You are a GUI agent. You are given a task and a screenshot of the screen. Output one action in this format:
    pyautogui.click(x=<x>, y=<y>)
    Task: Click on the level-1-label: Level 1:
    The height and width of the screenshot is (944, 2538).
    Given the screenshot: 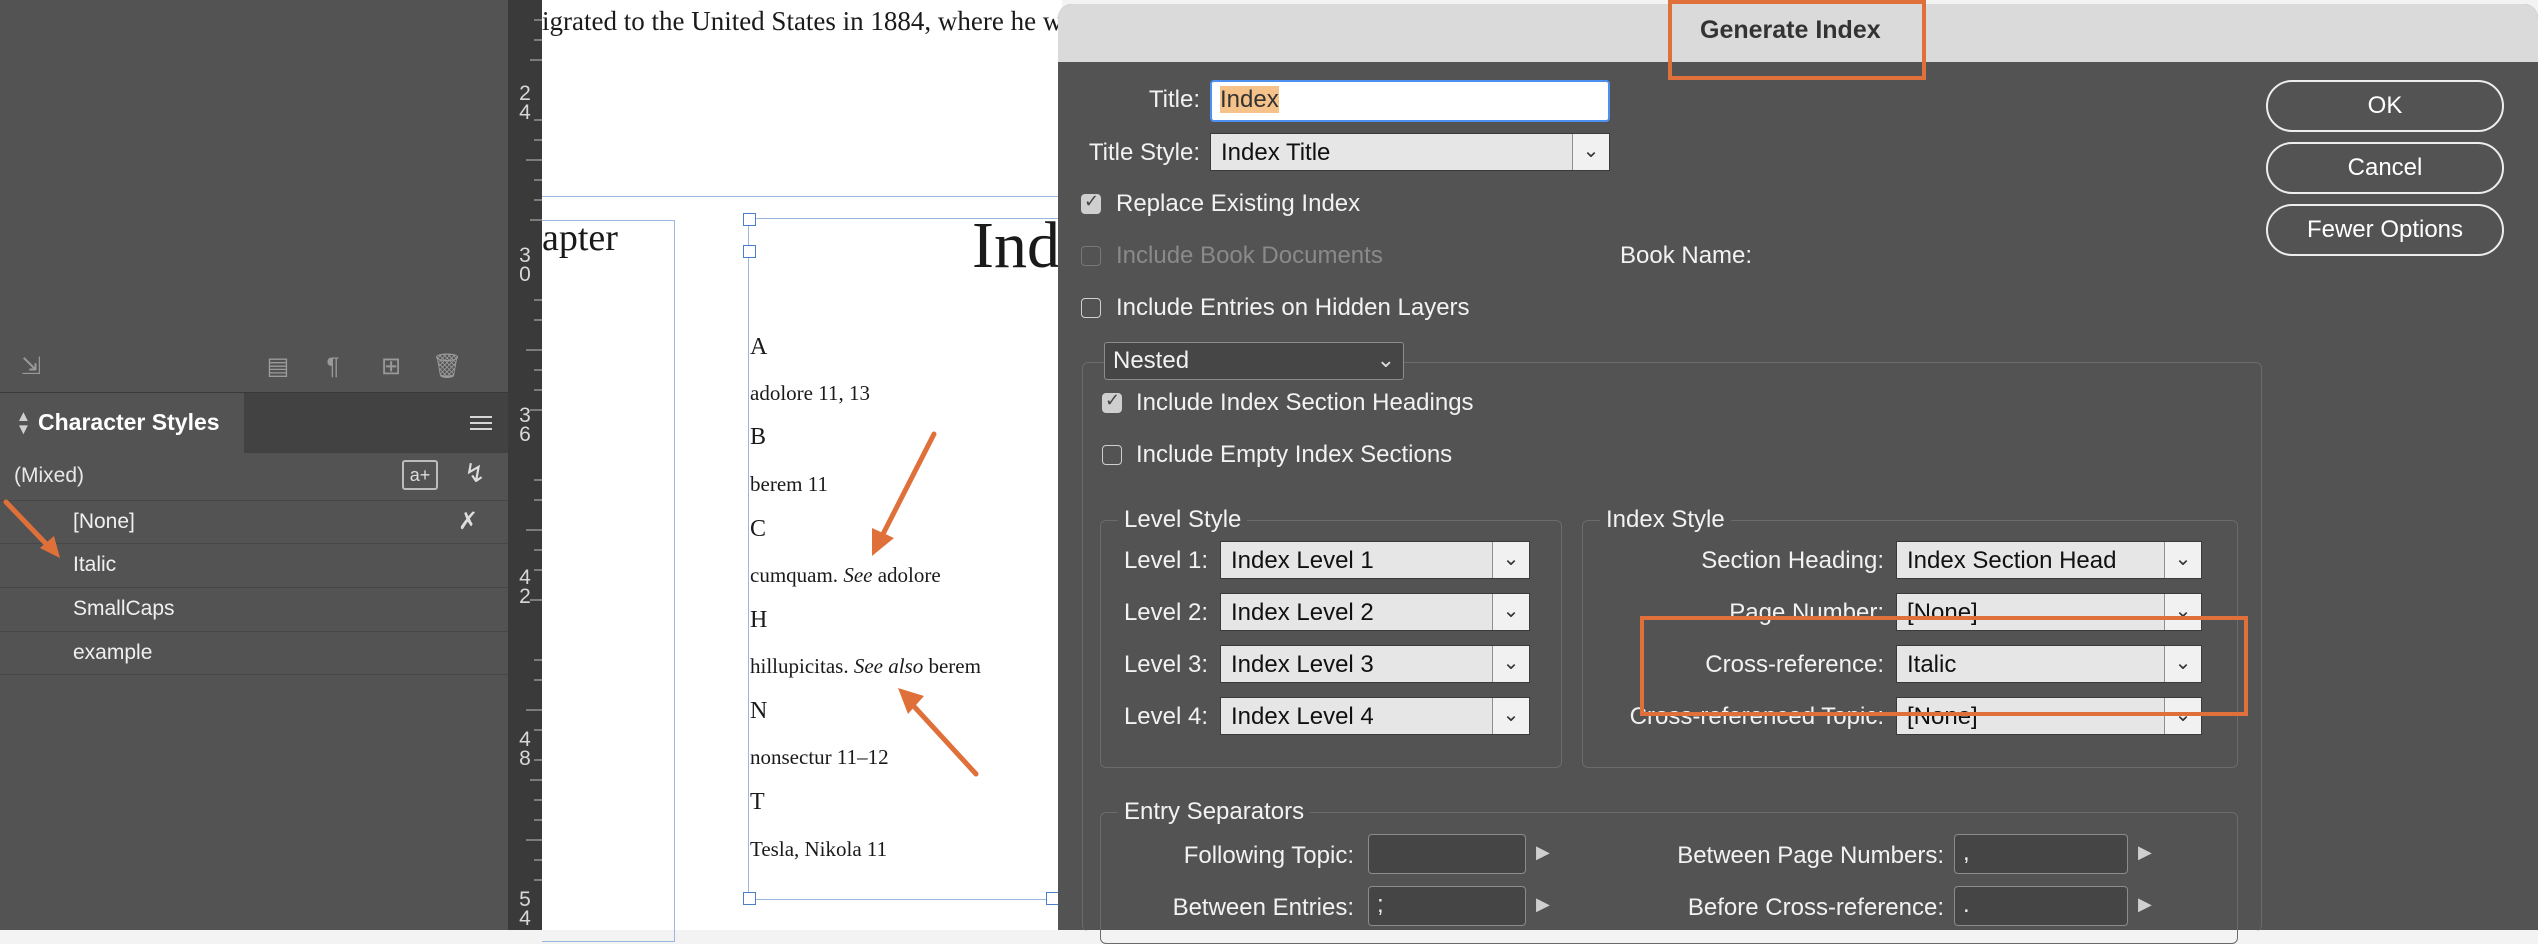 What is the action you would take?
    pyautogui.click(x=1165, y=560)
    